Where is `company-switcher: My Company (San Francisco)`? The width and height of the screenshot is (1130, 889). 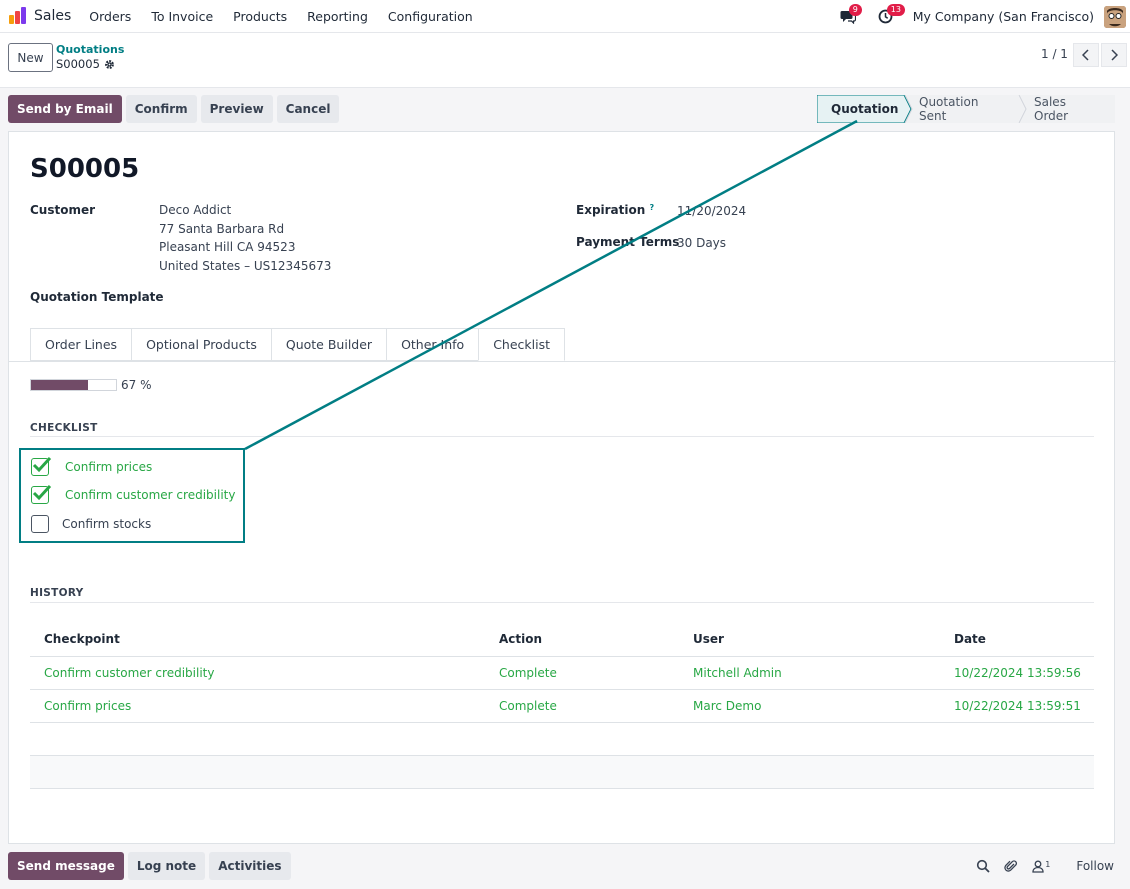 company-switcher: My Company (San Francisco) is located at coordinates (1003, 16).